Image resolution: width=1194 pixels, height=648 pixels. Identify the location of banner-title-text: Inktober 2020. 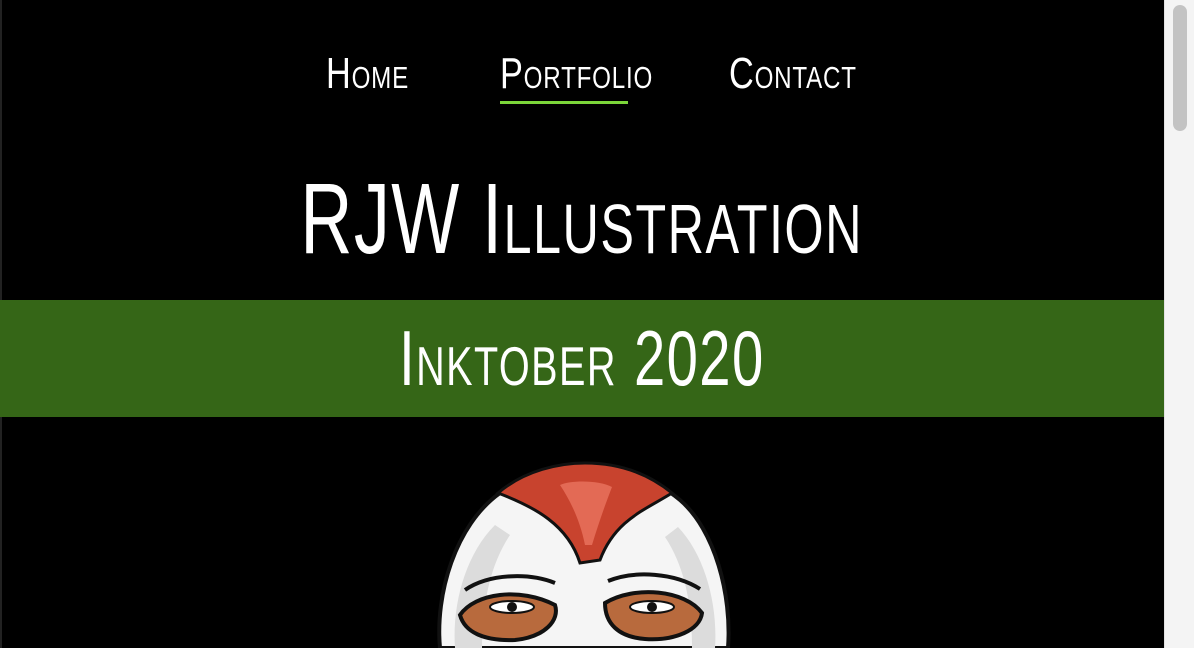
(582, 358).